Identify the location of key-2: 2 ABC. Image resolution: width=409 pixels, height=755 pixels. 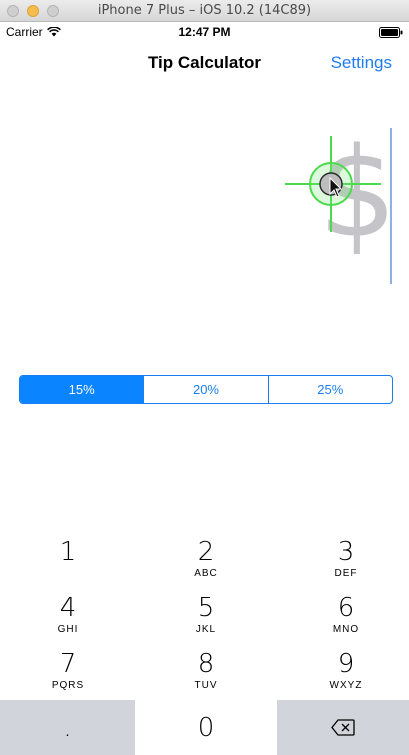
(206, 564).